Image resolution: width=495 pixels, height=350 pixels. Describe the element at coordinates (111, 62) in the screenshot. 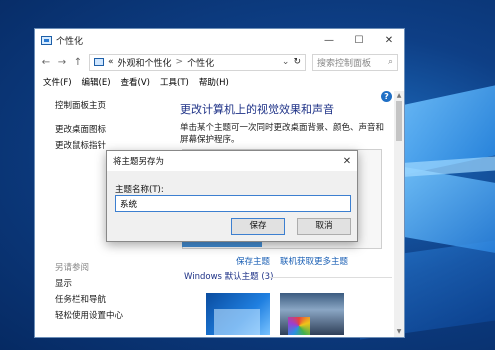

I see `breadcrumb-overflow: «` at that location.